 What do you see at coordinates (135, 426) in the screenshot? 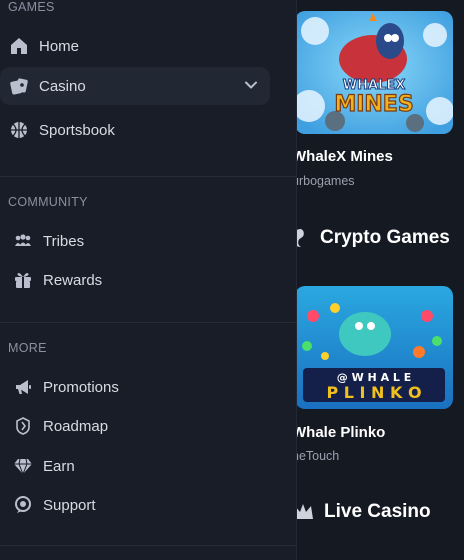
I see `sidebar-item-roadmap: Roadmap` at bounding box center [135, 426].